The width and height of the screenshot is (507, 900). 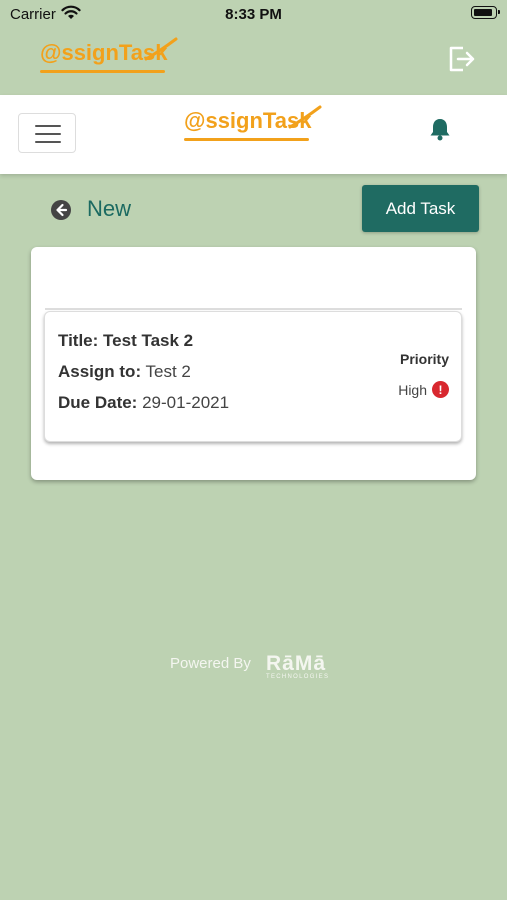 I want to click on hamburger-menu-button, so click(x=47, y=133).